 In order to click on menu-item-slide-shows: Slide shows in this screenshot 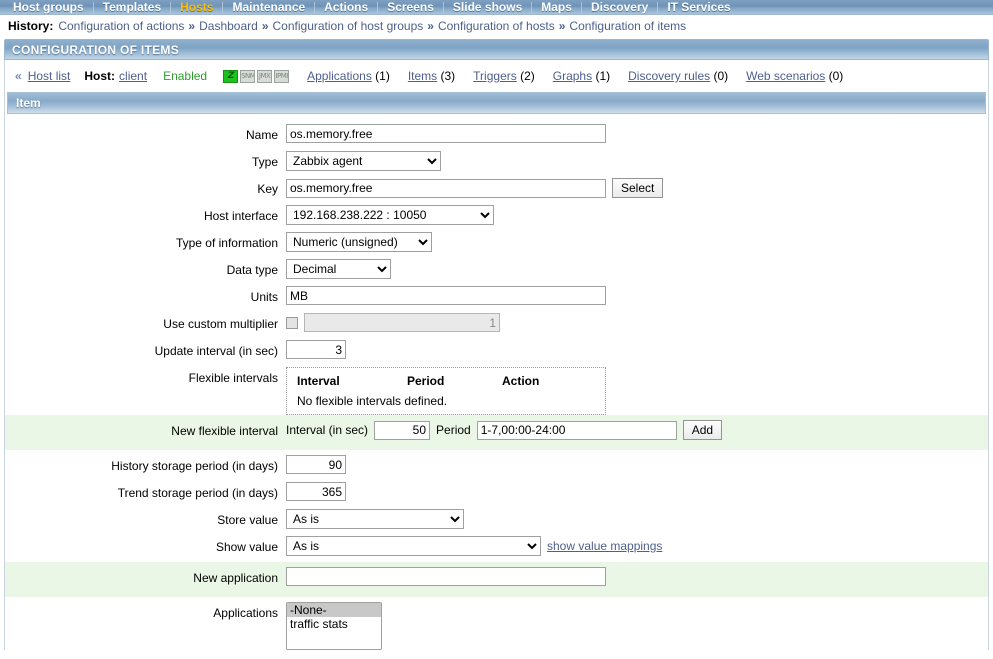, I will do `click(487, 7)`.